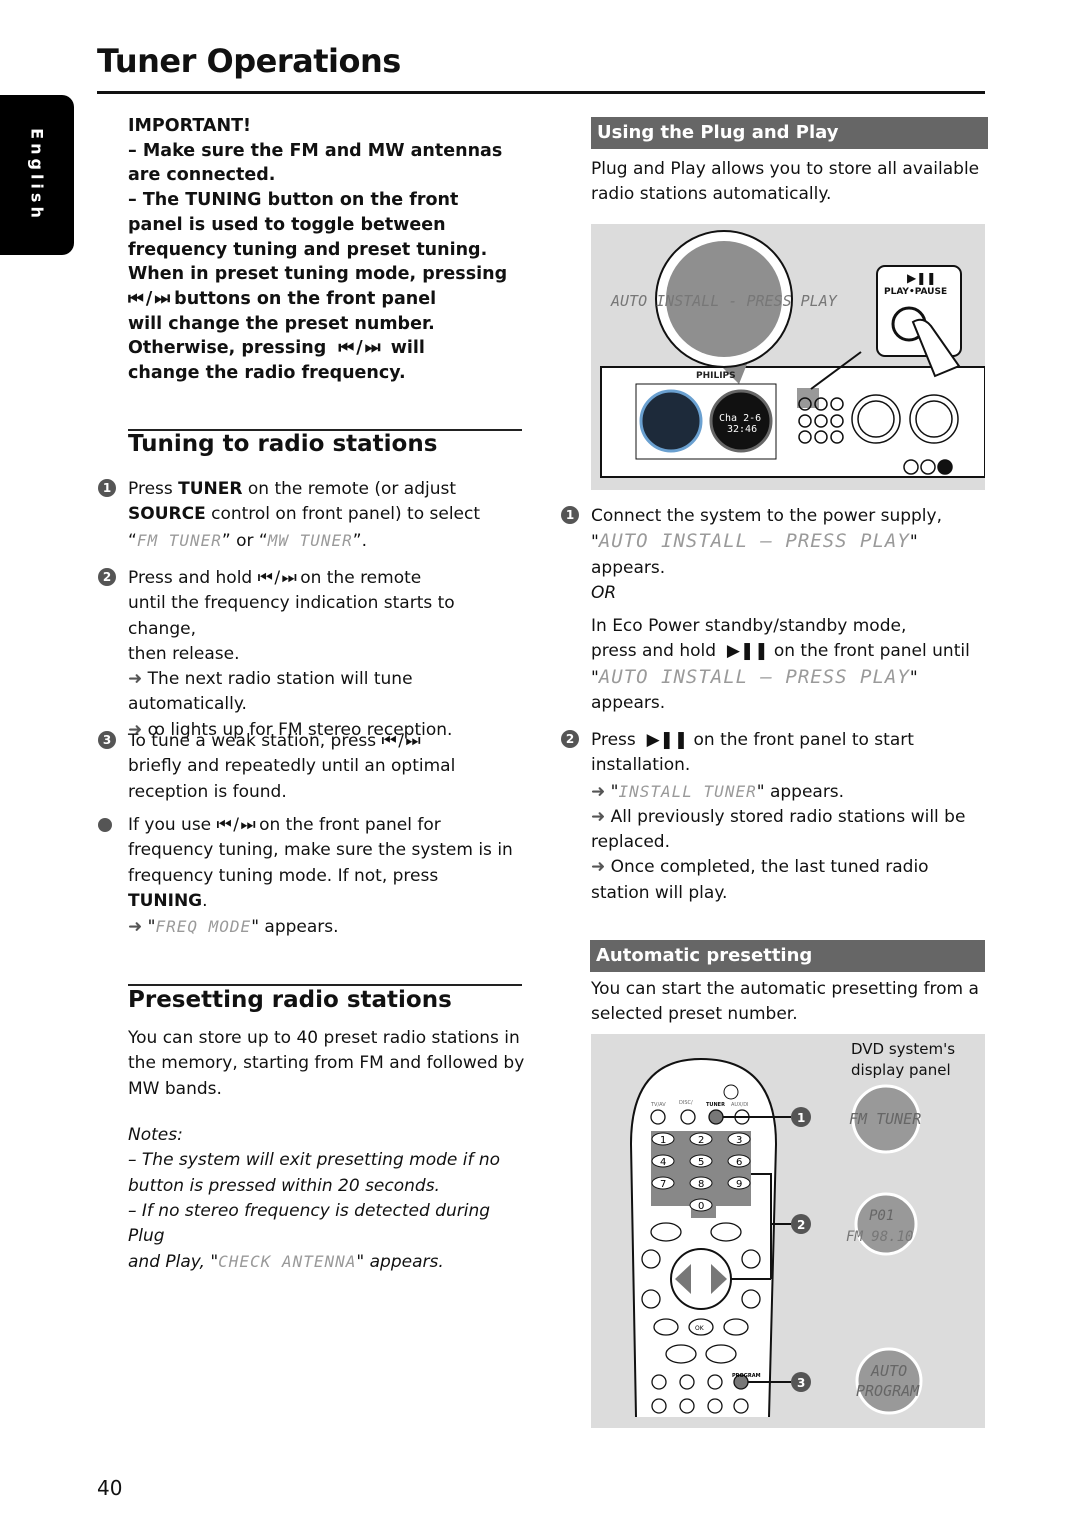 The height and width of the screenshot is (1529, 1080). What do you see at coordinates (350, 825) in the screenshot?
I see `text: on the front panel for` at bounding box center [350, 825].